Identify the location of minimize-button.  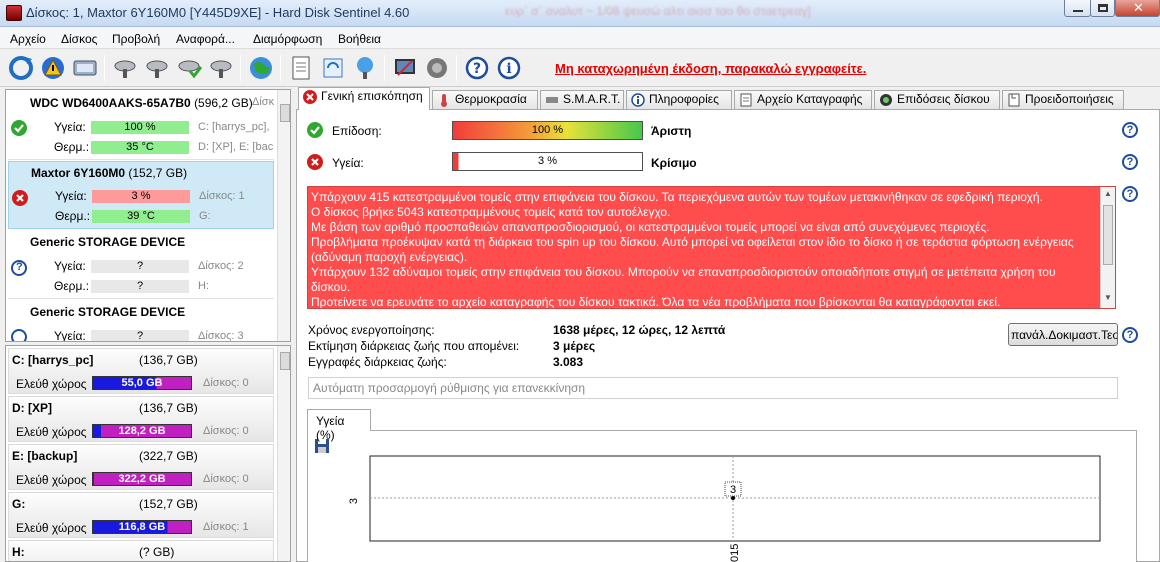
(1077, 8).